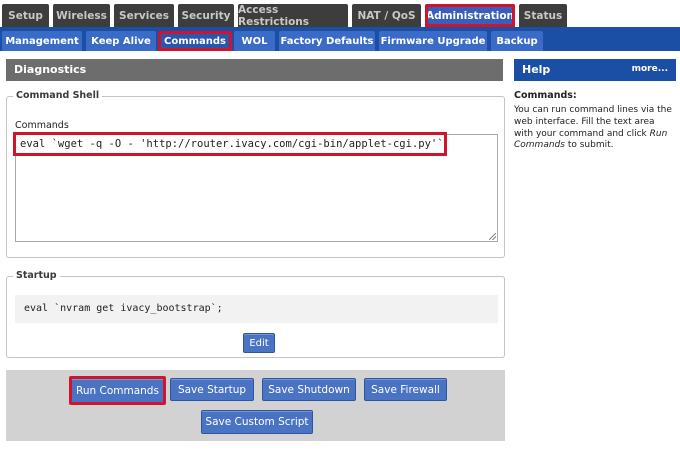  What do you see at coordinates (433, 41) in the screenshot?
I see `subtab-firmware-upgrade: Firmware Upgrade` at bounding box center [433, 41].